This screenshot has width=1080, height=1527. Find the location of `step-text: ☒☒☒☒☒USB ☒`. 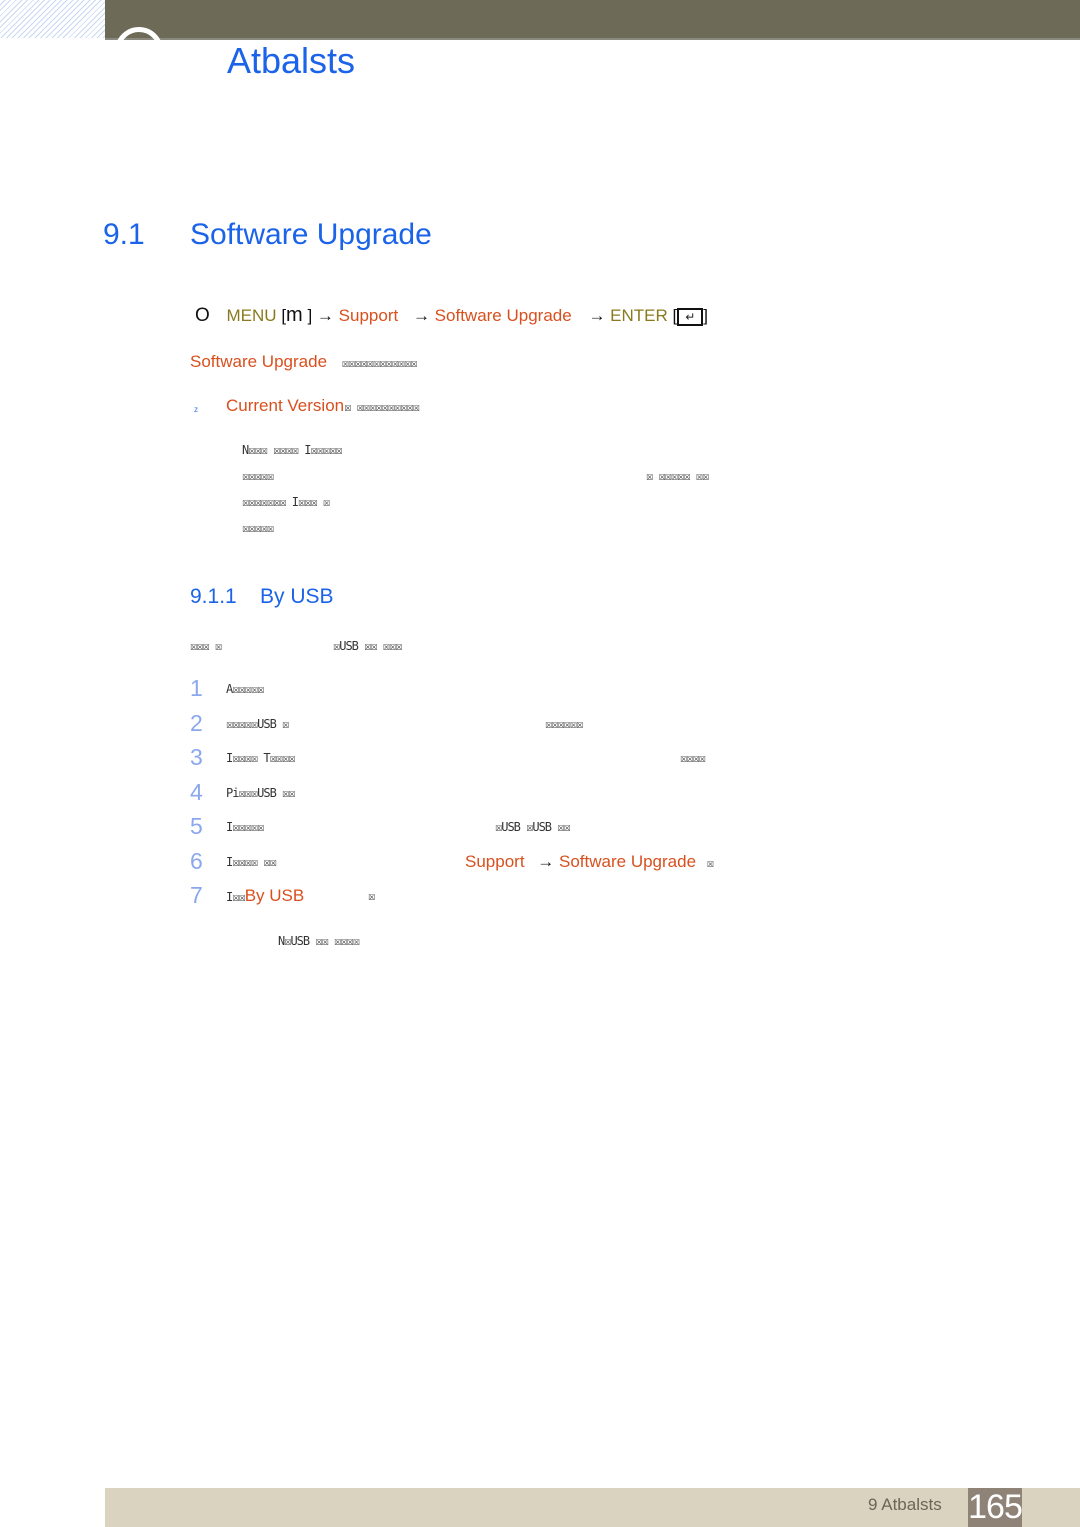

step-text: ☒☒☒☒☒USB ☒ is located at coordinates (257, 724).